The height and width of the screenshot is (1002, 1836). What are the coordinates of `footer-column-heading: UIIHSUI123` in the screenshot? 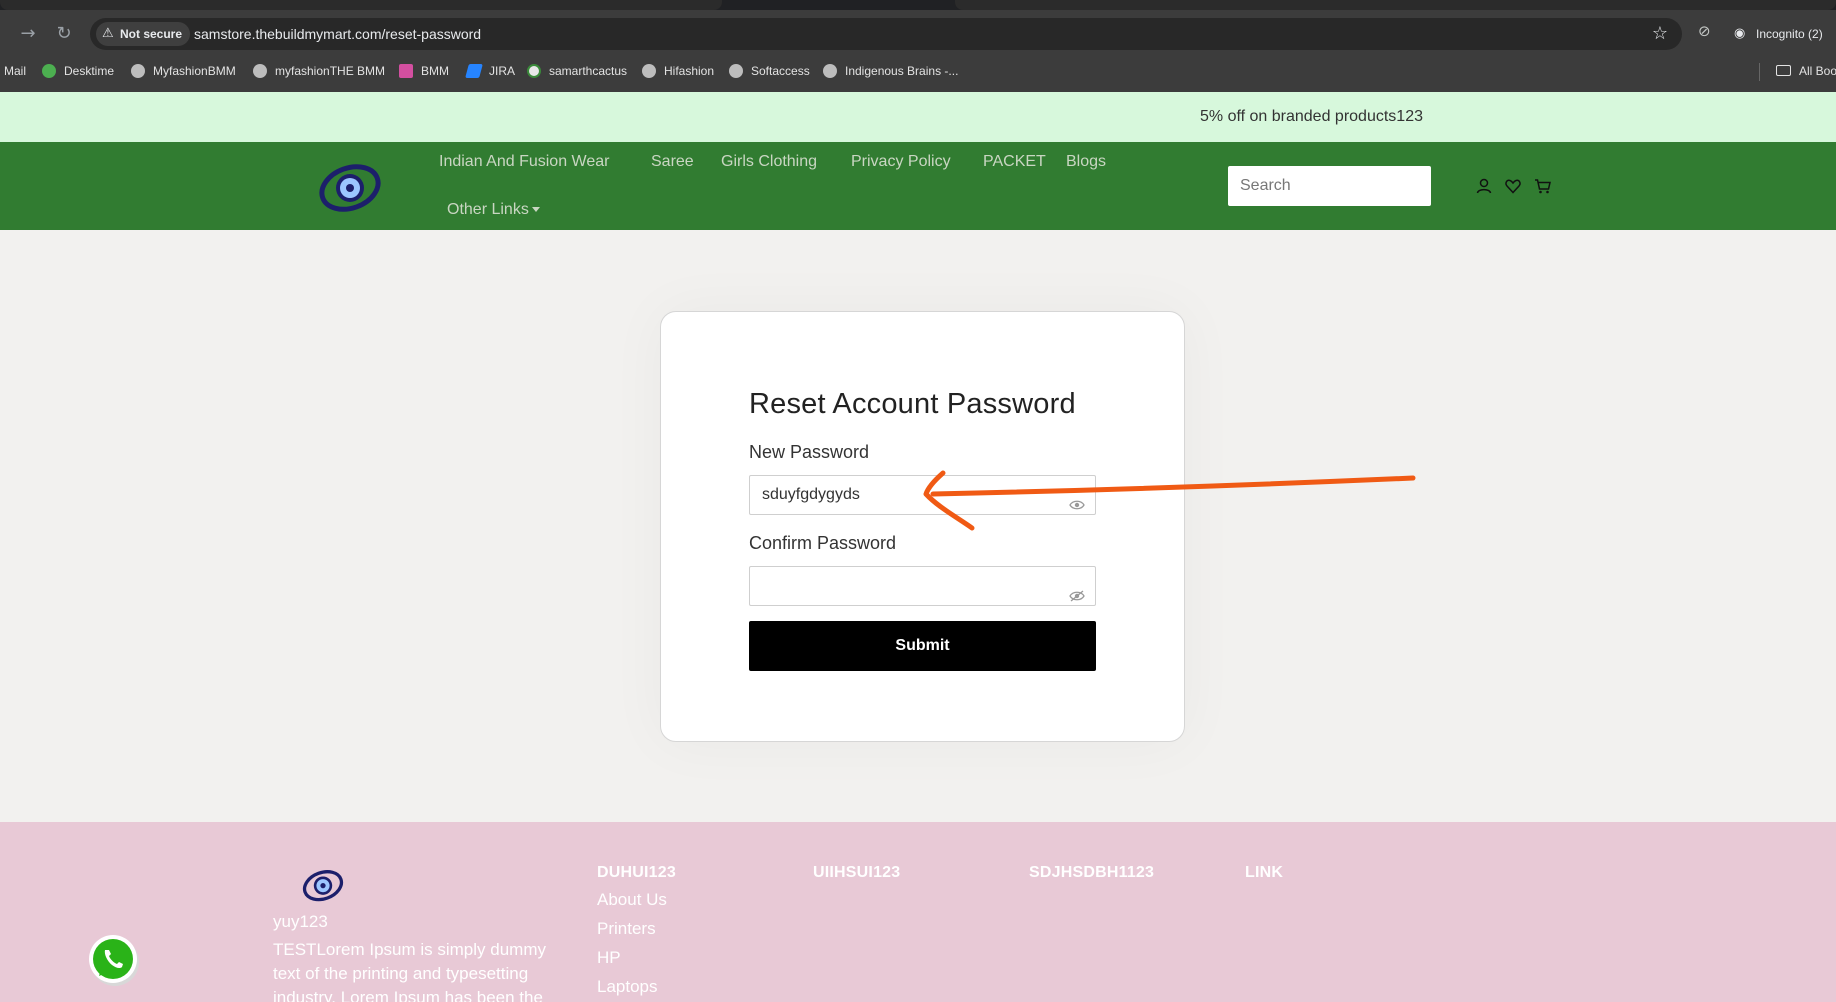 It's located at (857, 872).